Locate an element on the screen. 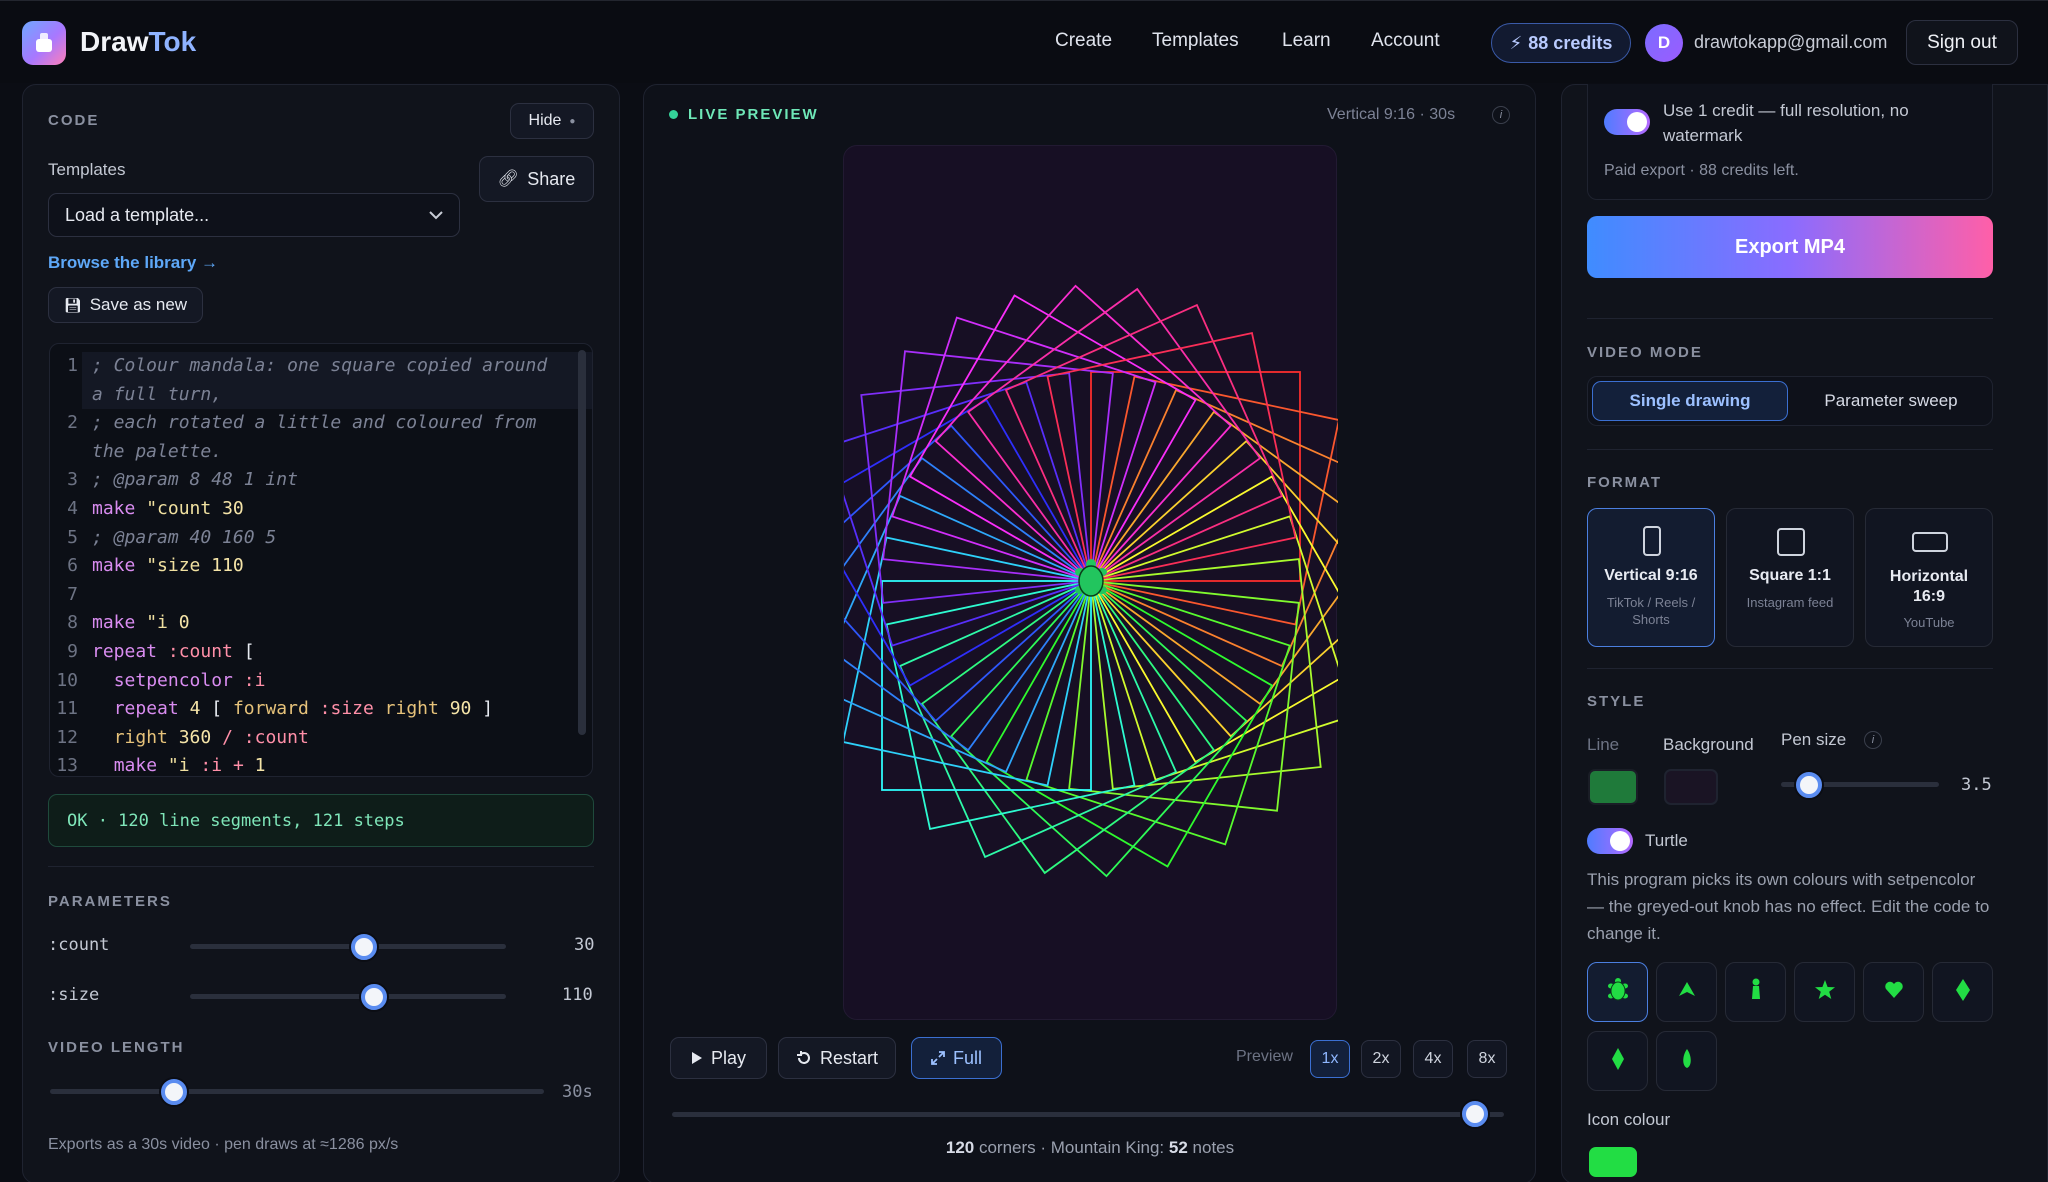 The width and height of the screenshot is (2048, 1182). video-length-value: 30s is located at coordinates (577, 1092).